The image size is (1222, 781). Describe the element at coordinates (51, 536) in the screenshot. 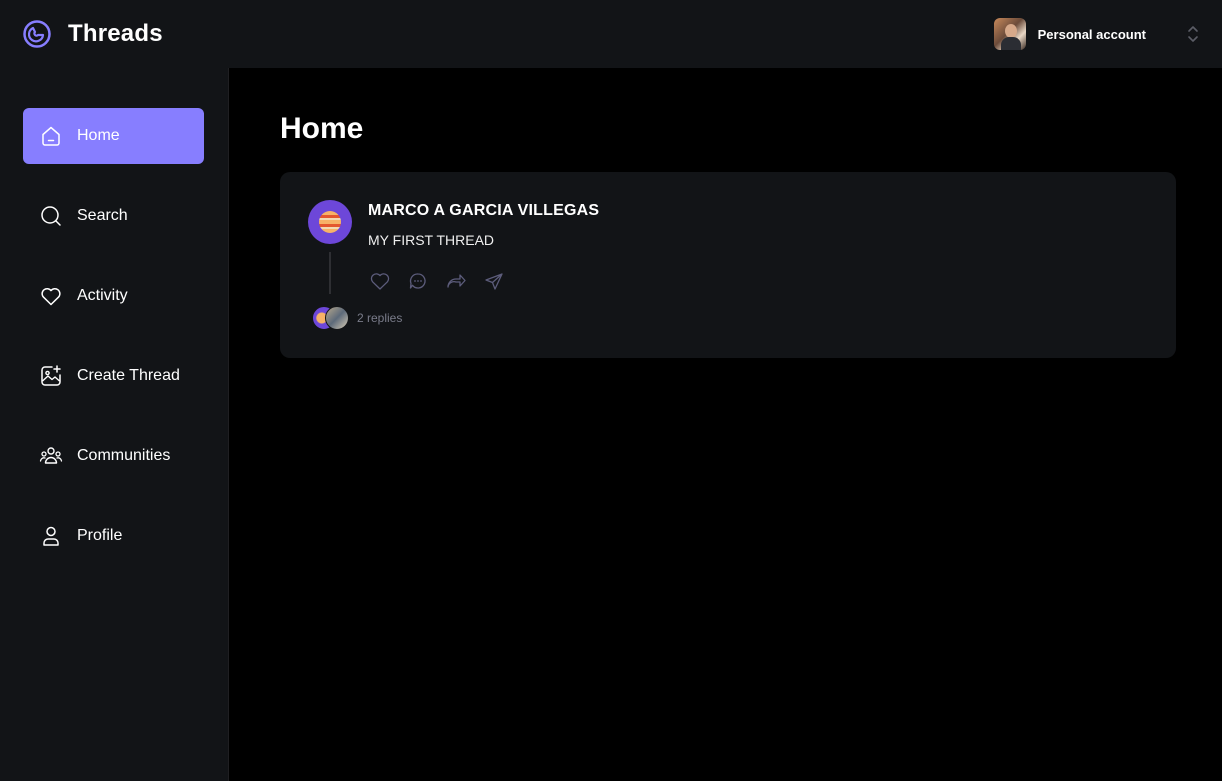

I see `user-icon` at that location.